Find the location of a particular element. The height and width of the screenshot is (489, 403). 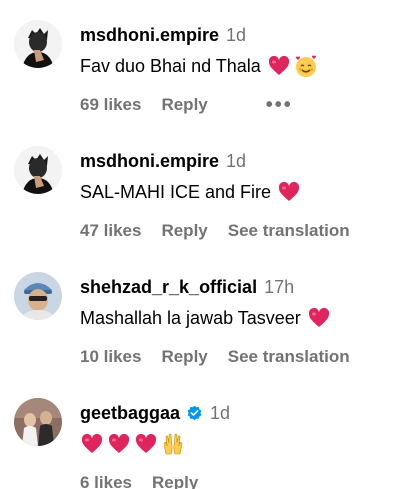

verified-badge-icon is located at coordinates (194, 413).